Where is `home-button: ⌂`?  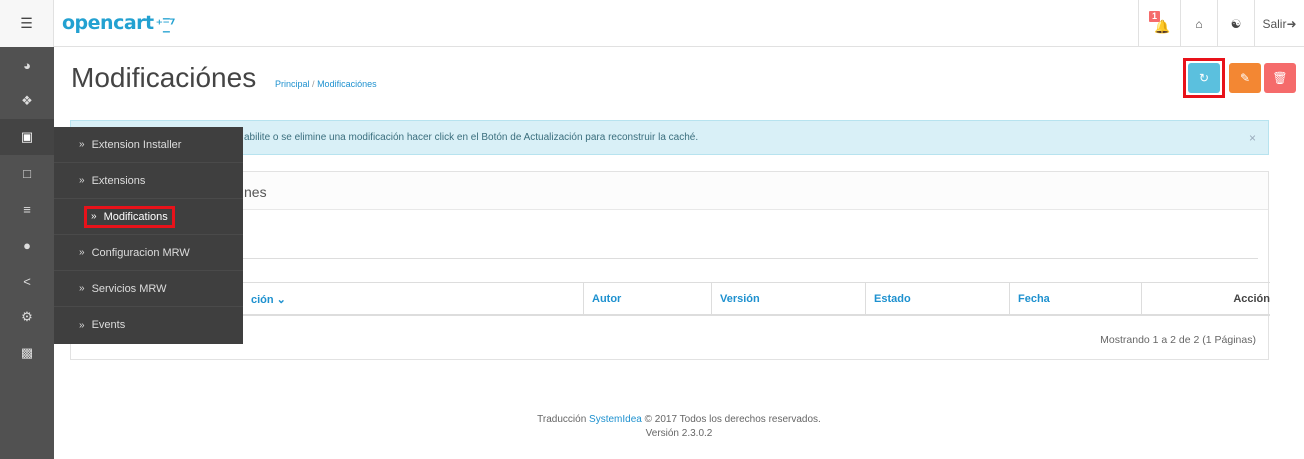
home-button: ⌂ is located at coordinates (1198, 23).